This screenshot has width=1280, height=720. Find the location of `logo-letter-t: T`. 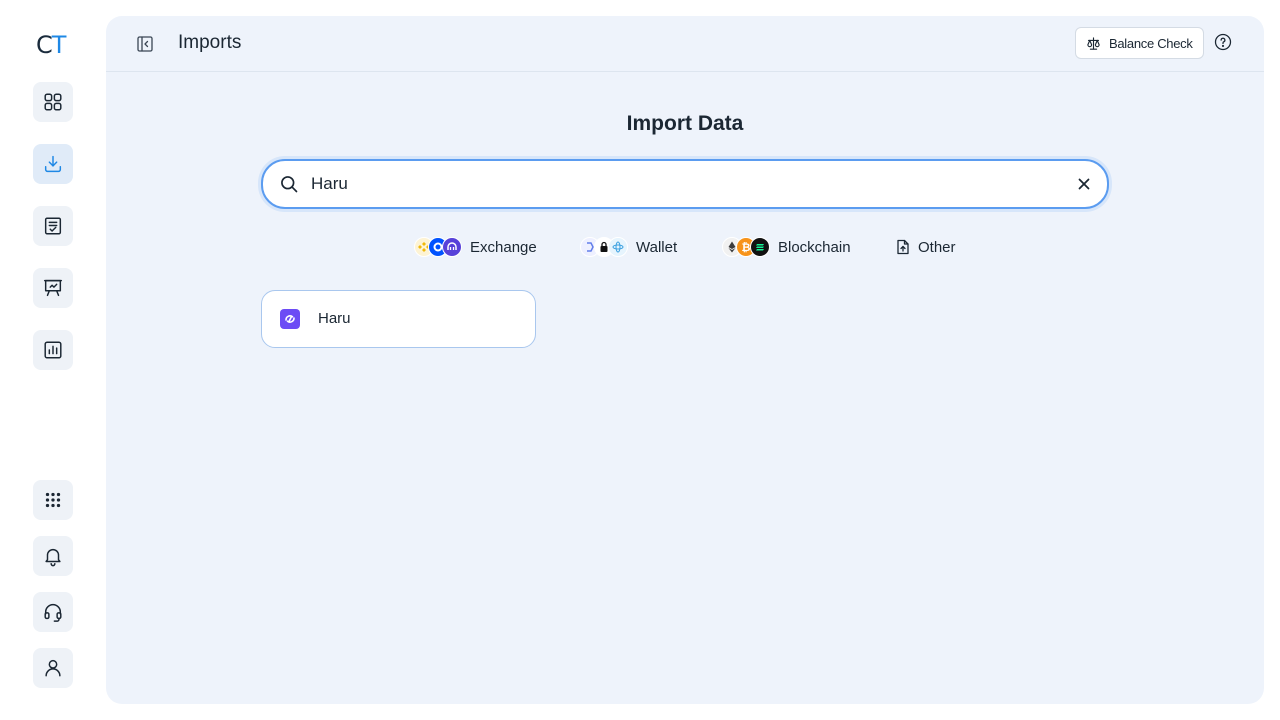

logo-letter-t: T is located at coordinates (59, 45).